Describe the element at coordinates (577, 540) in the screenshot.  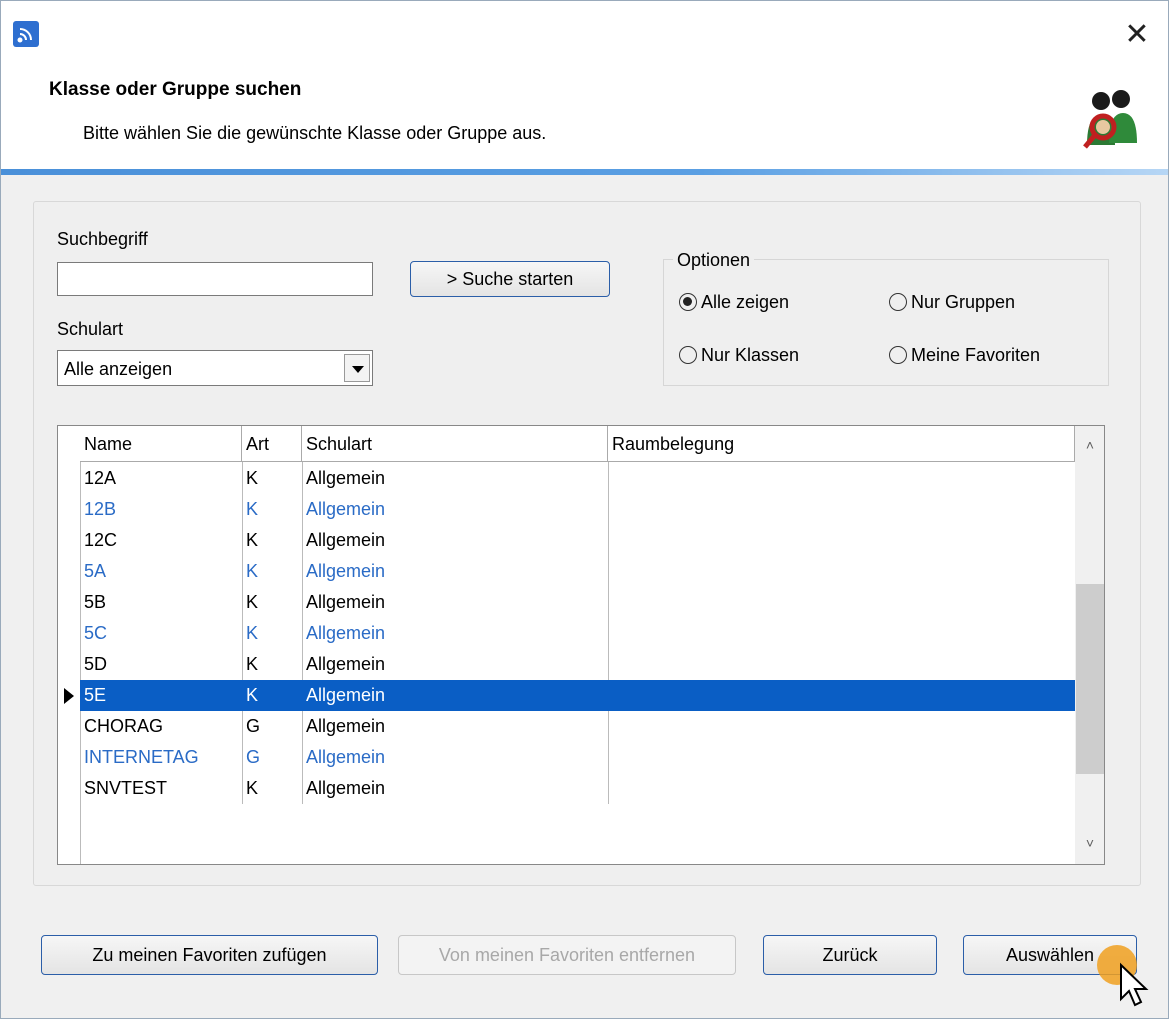
I see `table-row: 12C K Allgemein` at that location.